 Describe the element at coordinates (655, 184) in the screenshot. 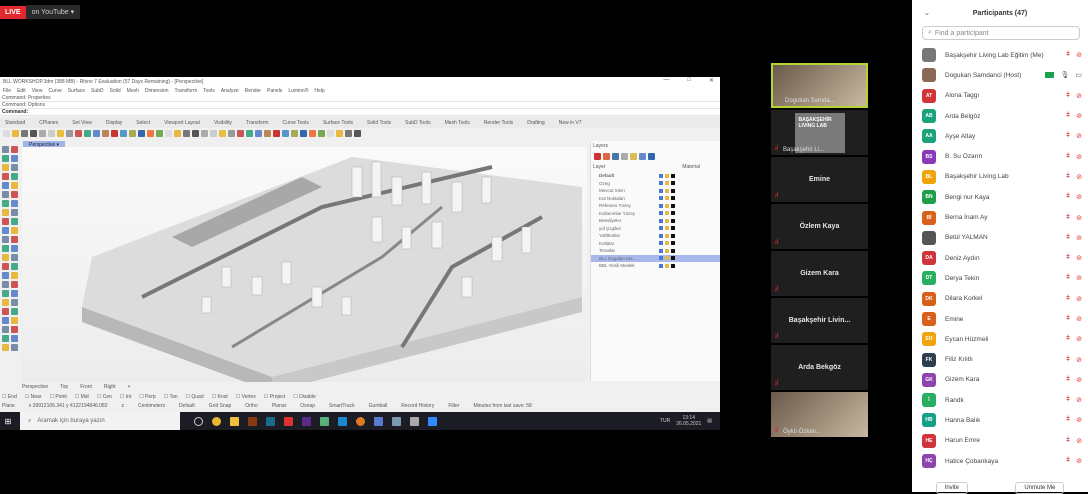

I see `layer-row: Ozeg` at that location.